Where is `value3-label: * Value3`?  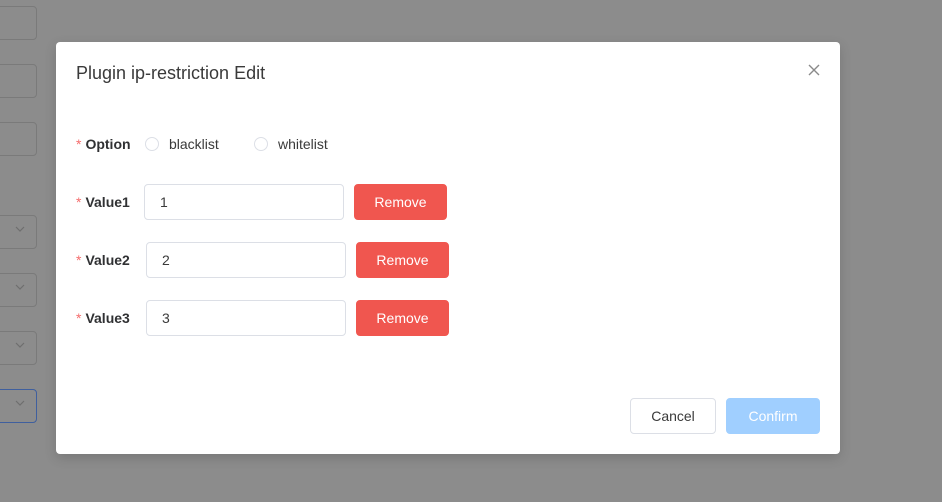
value3-label: * Value3 is located at coordinates (103, 318).